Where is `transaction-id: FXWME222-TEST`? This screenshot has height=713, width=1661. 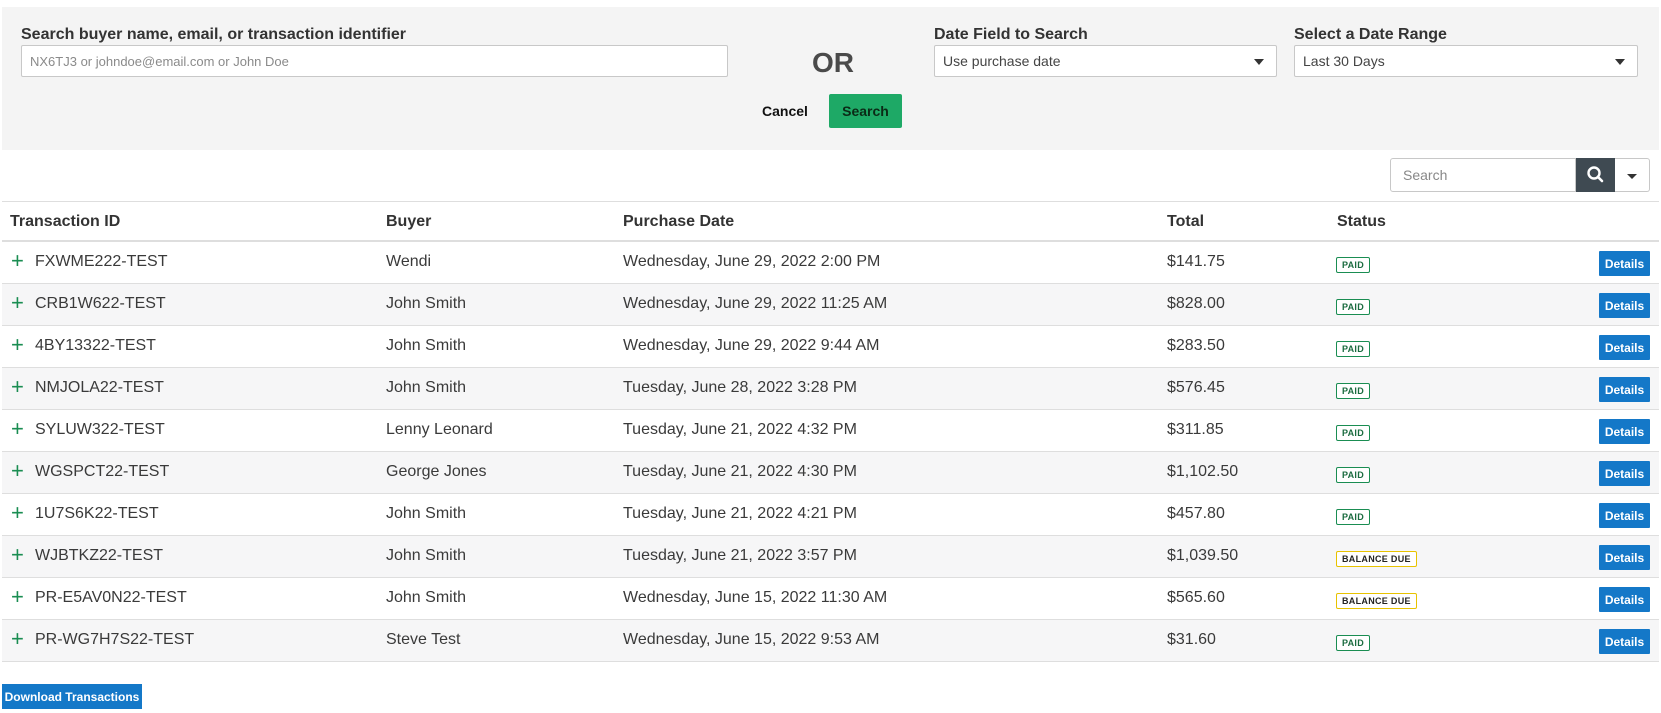
transaction-id: FXWME222-TEST is located at coordinates (101, 261).